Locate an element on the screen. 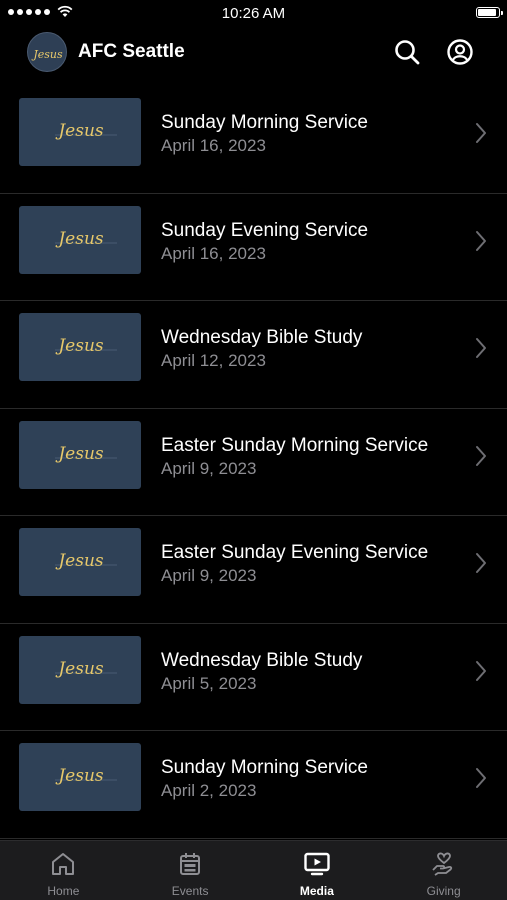 This screenshot has height=900, width=507. svg-text: Jesus is located at coordinates (47, 54).